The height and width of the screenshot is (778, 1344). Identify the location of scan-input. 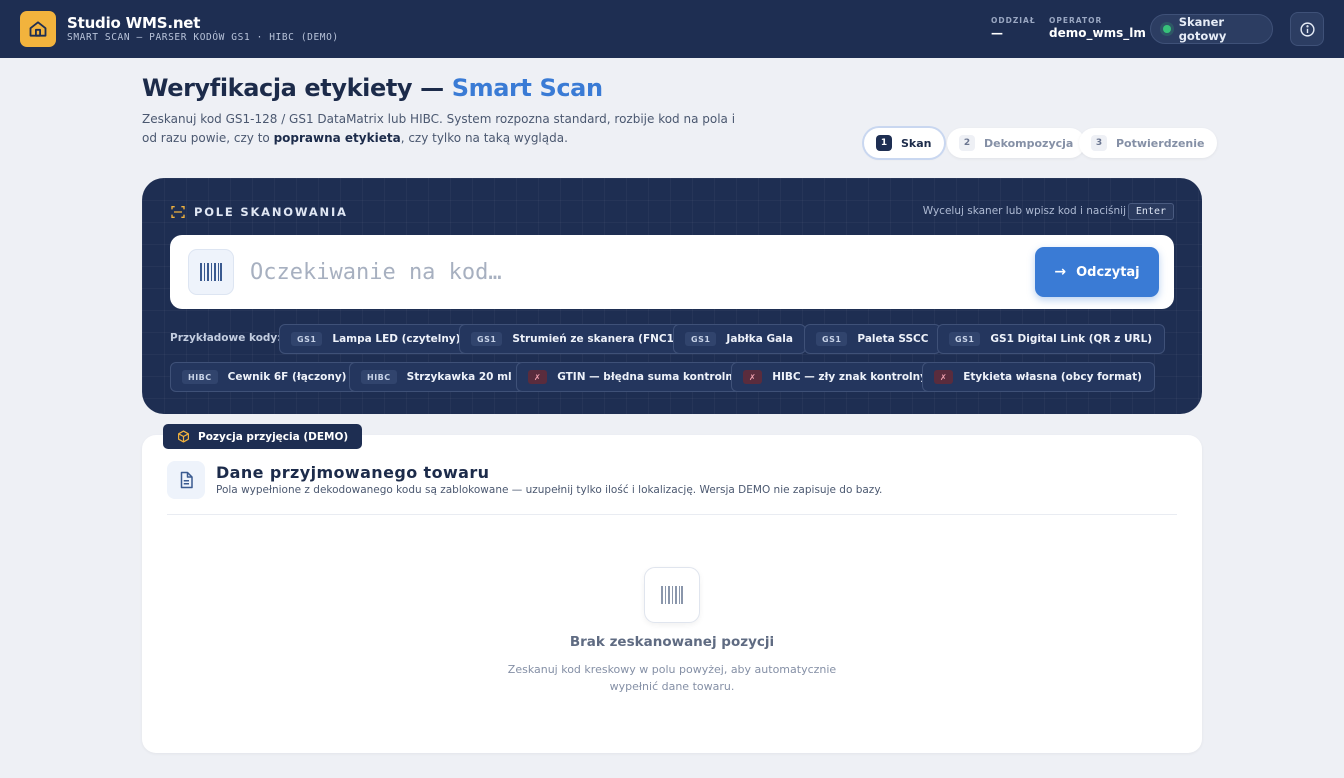
(630, 272).